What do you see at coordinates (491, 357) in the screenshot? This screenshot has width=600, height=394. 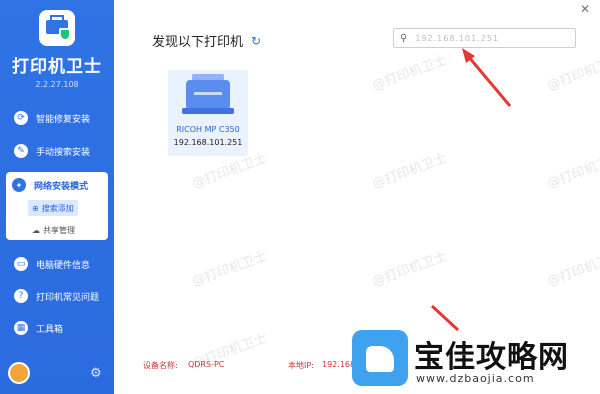 I see `site-logo-name: 宝佳攻略网` at bounding box center [491, 357].